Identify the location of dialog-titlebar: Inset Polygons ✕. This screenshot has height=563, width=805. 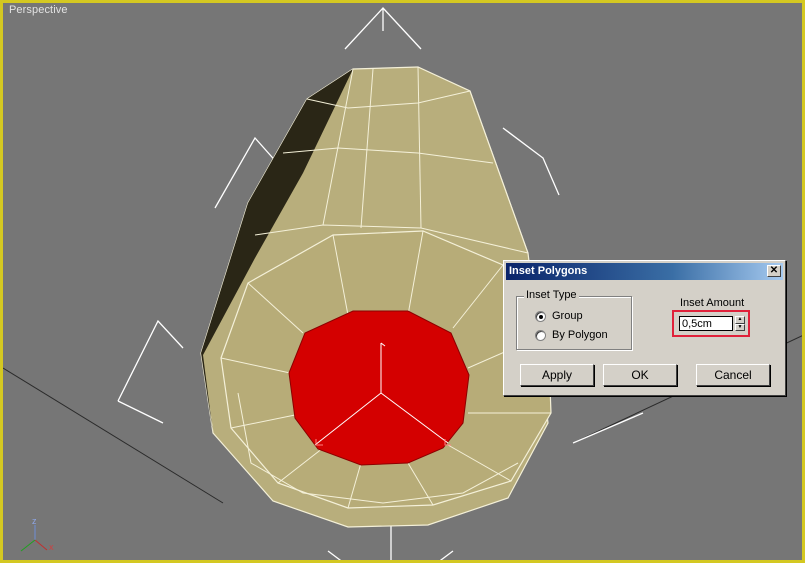
(644, 271).